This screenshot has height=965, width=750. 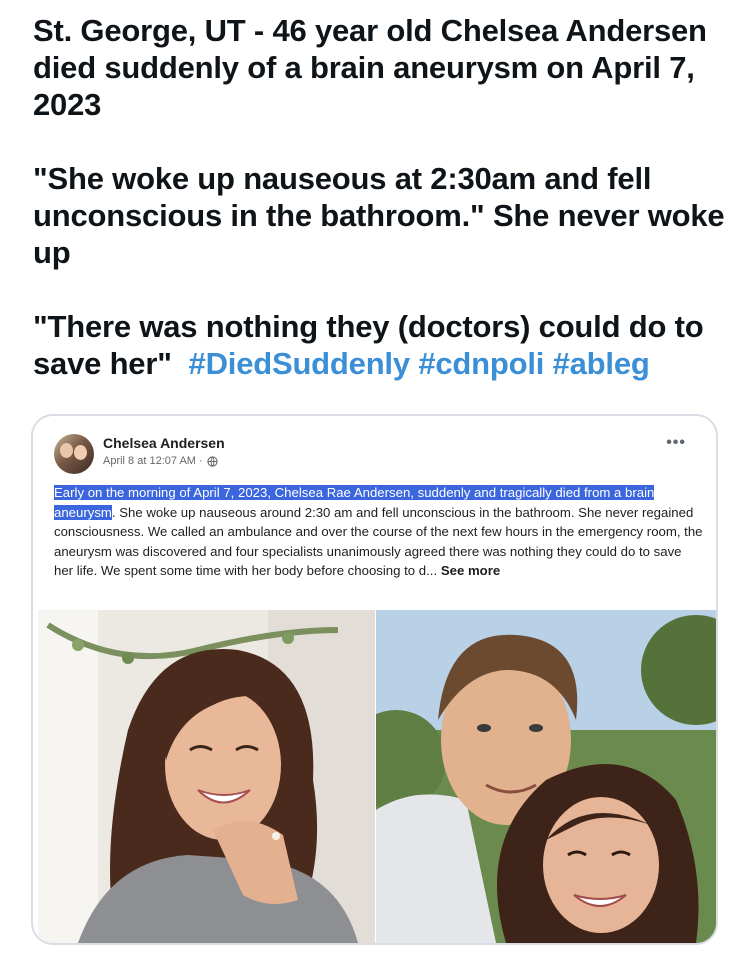 What do you see at coordinates (481, 363) in the screenshot?
I see `hashtag-link: #cdnpoli` at bounding box center [481, 363].